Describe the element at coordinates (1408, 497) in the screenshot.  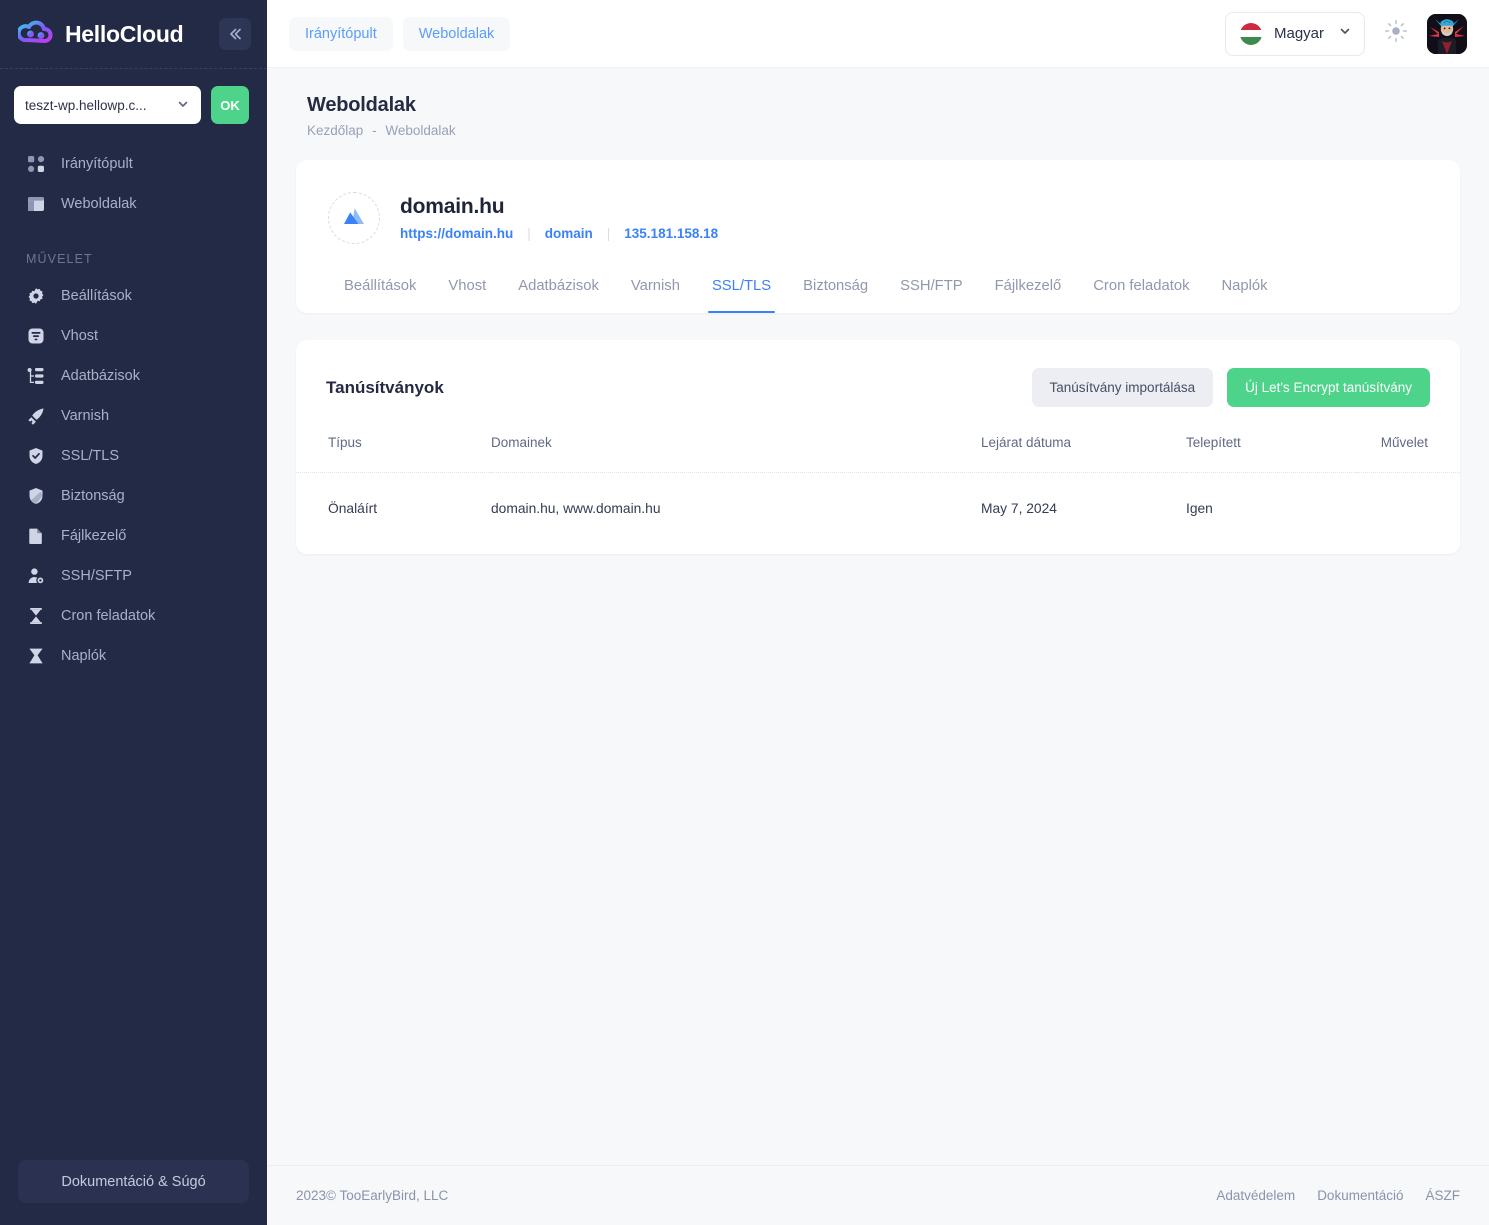
I see `cell-action` at that location.